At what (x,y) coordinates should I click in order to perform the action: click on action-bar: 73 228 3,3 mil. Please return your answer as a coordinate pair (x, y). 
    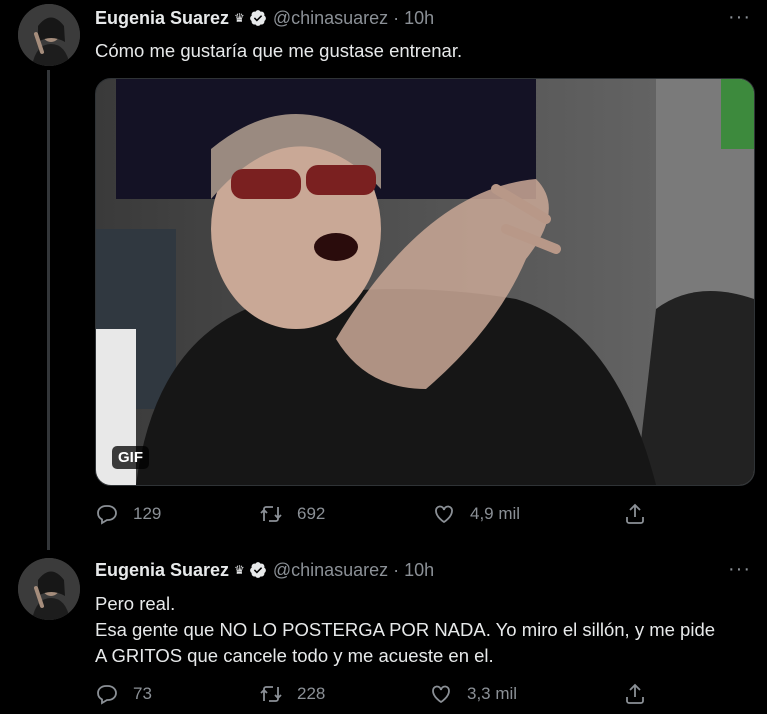
    Looking at the image, I should click on (375, 695).